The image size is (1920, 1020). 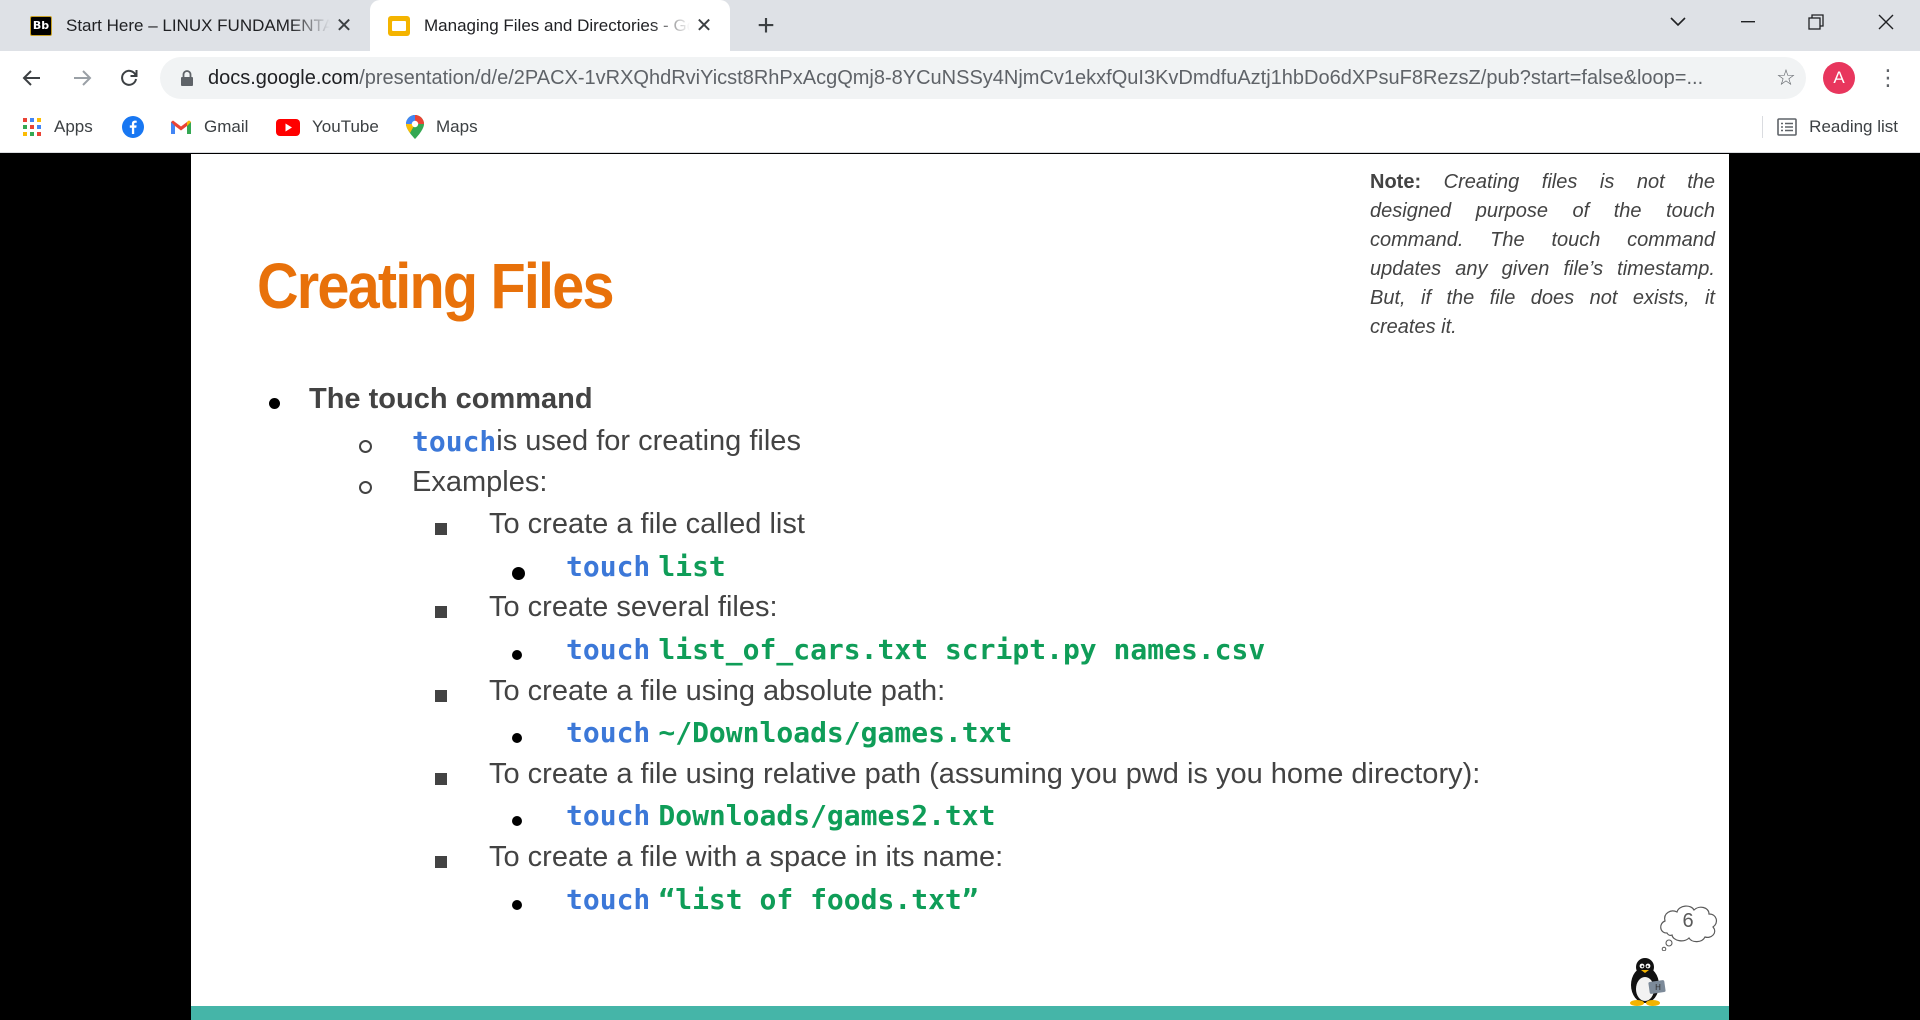 I want to click on reading-list-icon, so click(x=1787, y=127).